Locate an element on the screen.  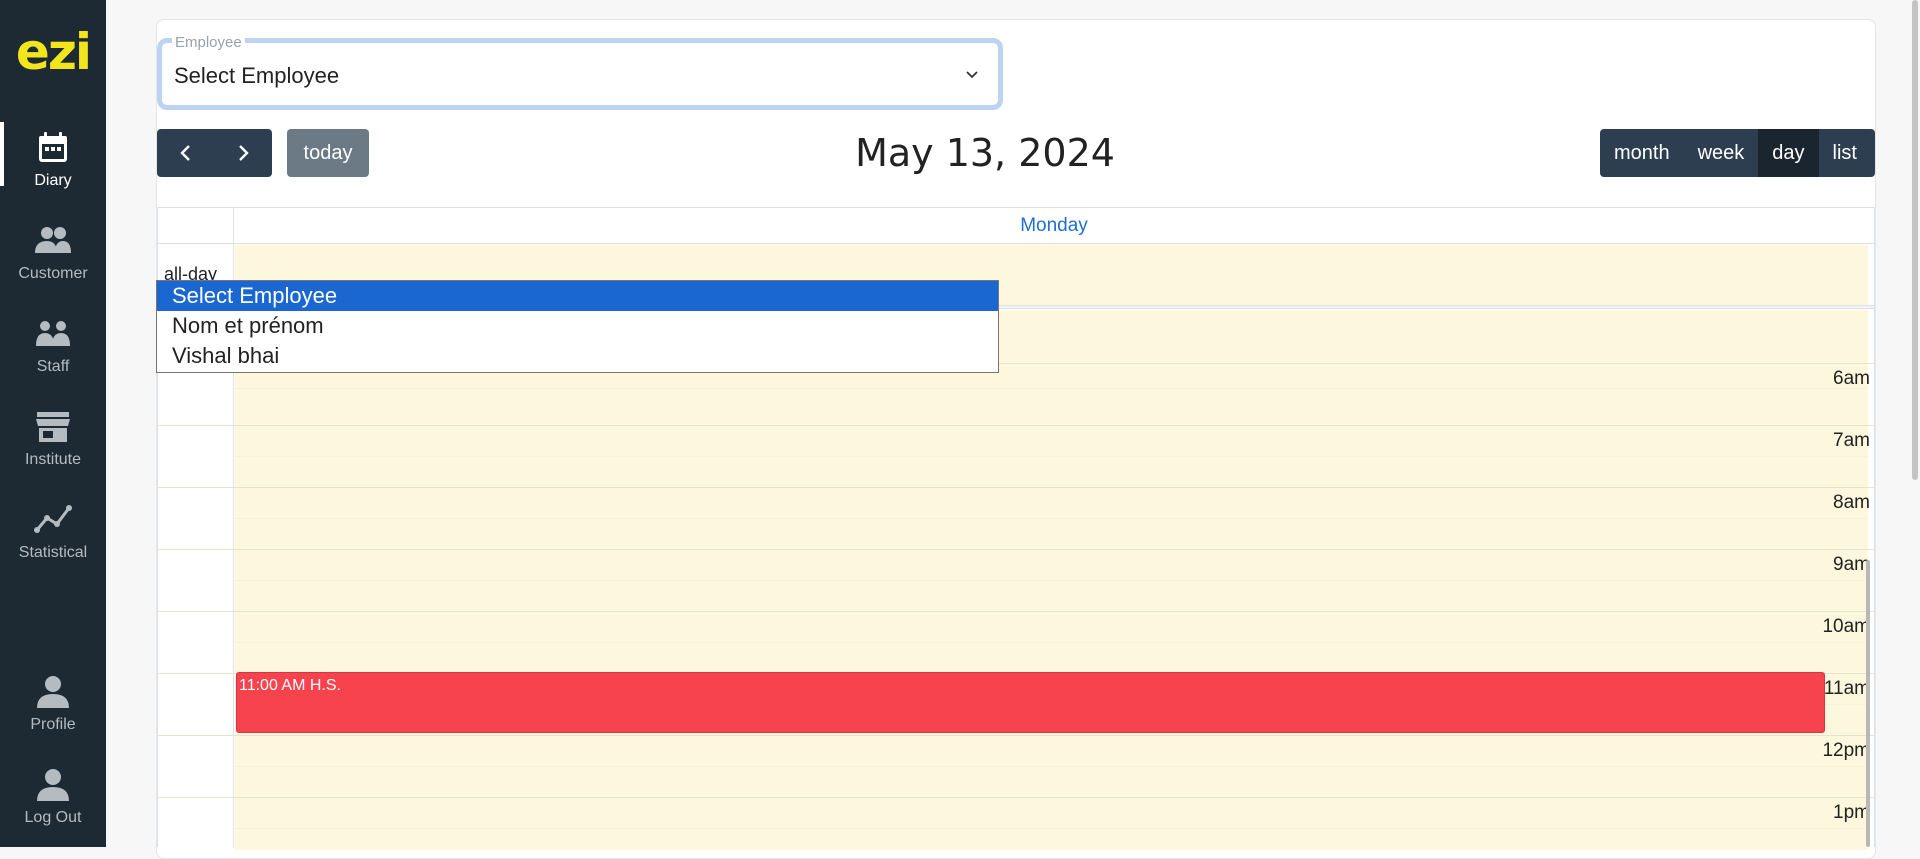
employee-select-label: Employee is located at coordinates (208, 42).